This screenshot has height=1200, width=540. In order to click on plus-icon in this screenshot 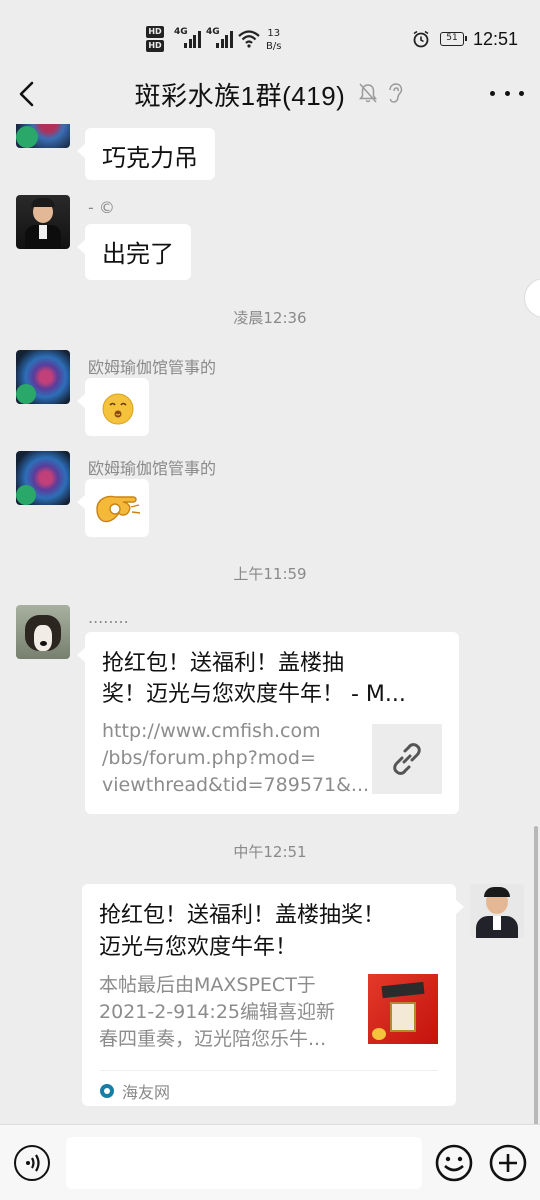, I will do `click(508, 1163)`.